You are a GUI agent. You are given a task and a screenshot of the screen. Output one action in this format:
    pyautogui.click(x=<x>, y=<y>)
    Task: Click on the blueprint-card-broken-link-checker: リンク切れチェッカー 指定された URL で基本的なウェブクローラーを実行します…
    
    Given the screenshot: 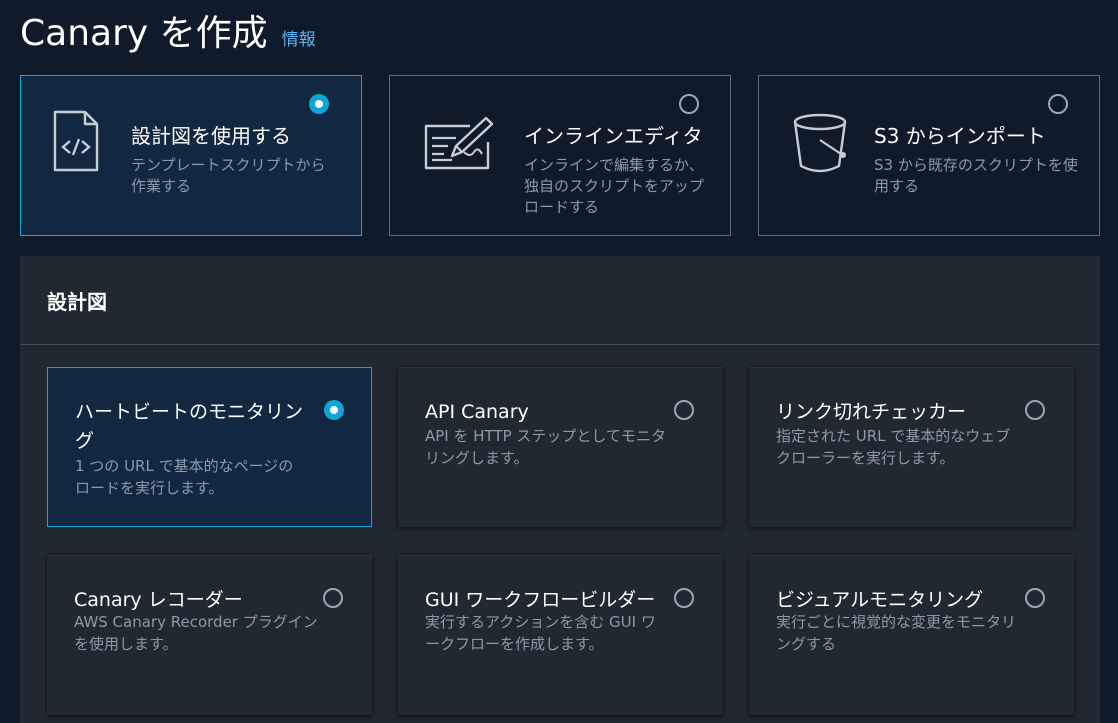 What is the action you would take?
    pyautogui.click(x=911, y=447)
    